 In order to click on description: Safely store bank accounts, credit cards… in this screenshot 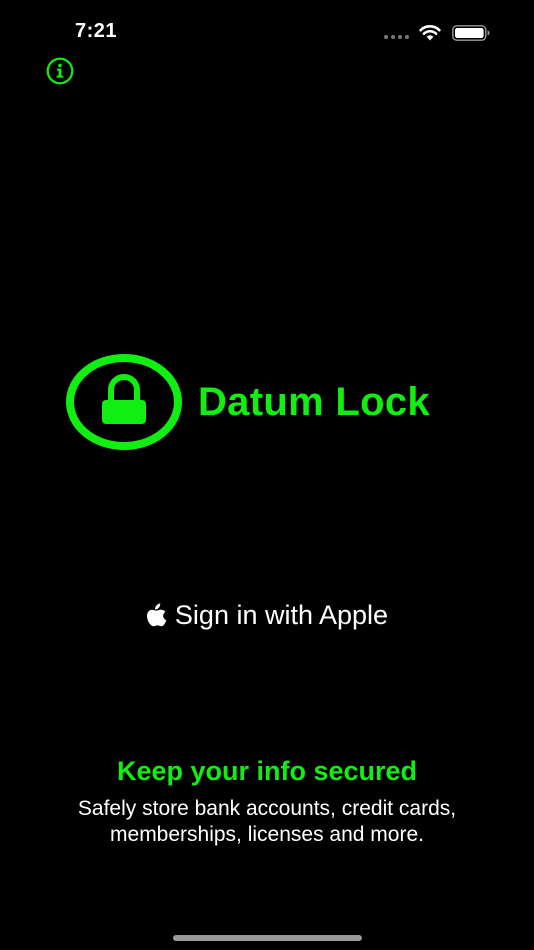, I will do `click(267, 822)`.